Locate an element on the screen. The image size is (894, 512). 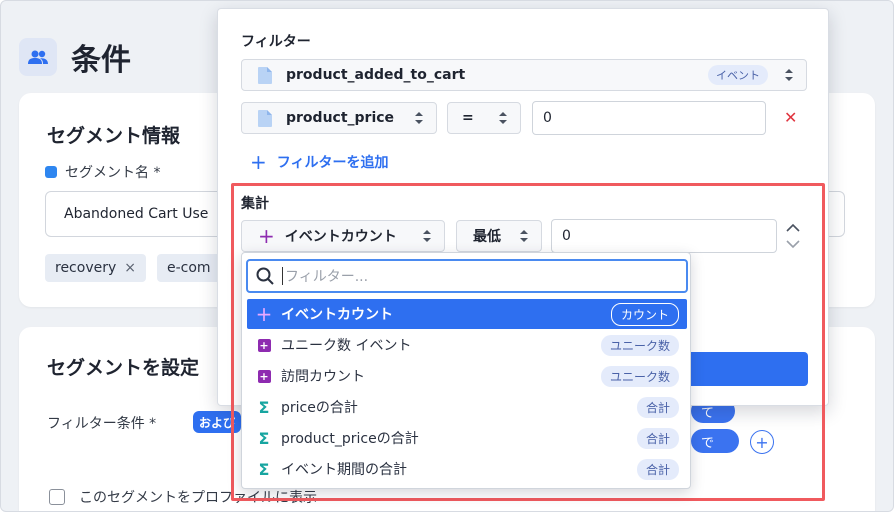
dropdown-item-event-count: + イベントカウント カウント is located at coordinates (467, 314).